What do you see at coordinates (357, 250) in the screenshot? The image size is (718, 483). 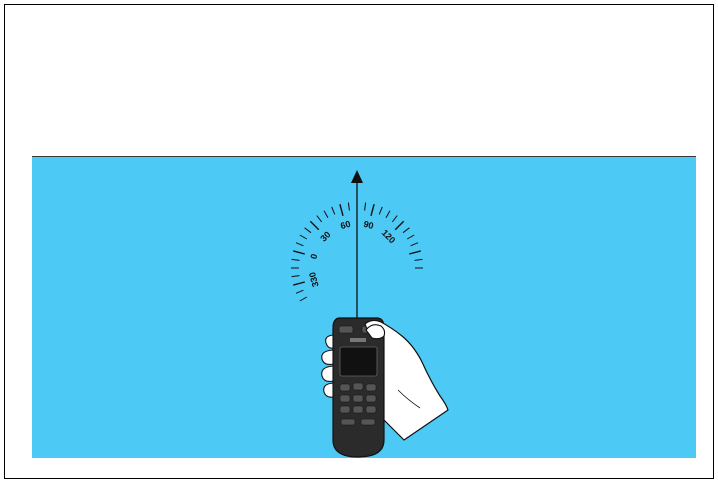 I see `heading-line` at bounding box center [357, 250].